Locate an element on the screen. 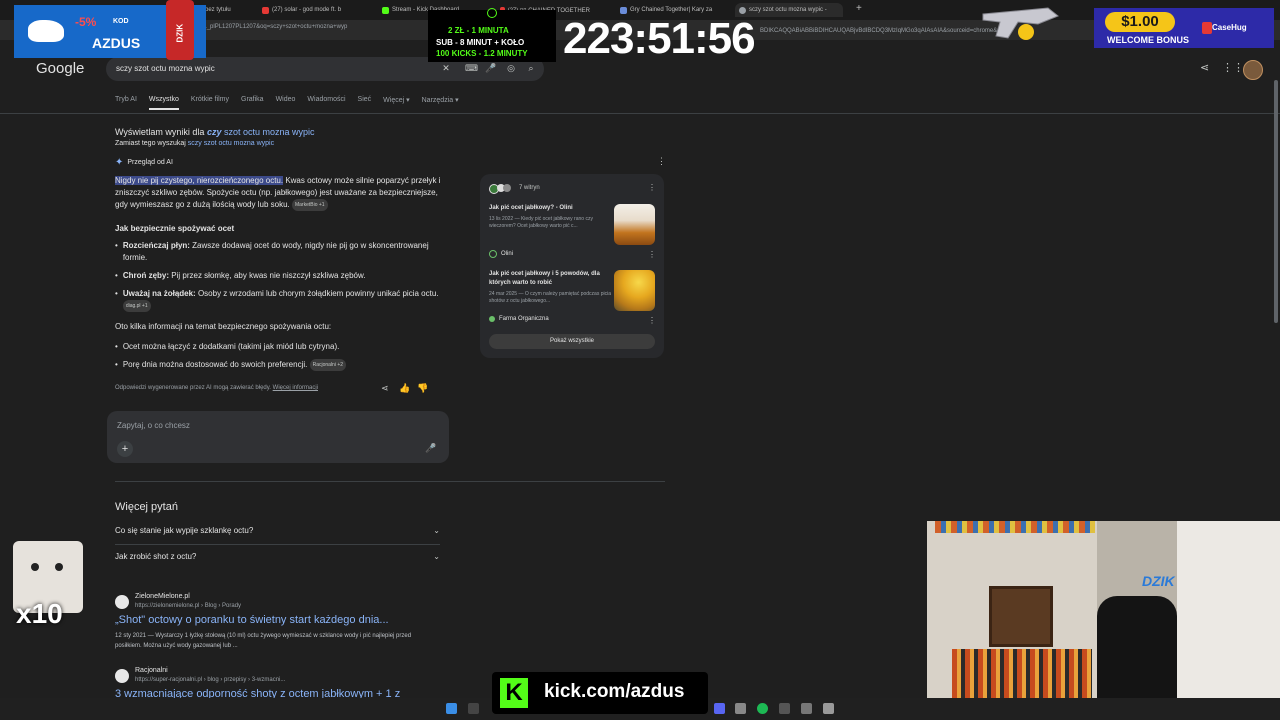  framed-picture is located at coordinates (1021, 616).